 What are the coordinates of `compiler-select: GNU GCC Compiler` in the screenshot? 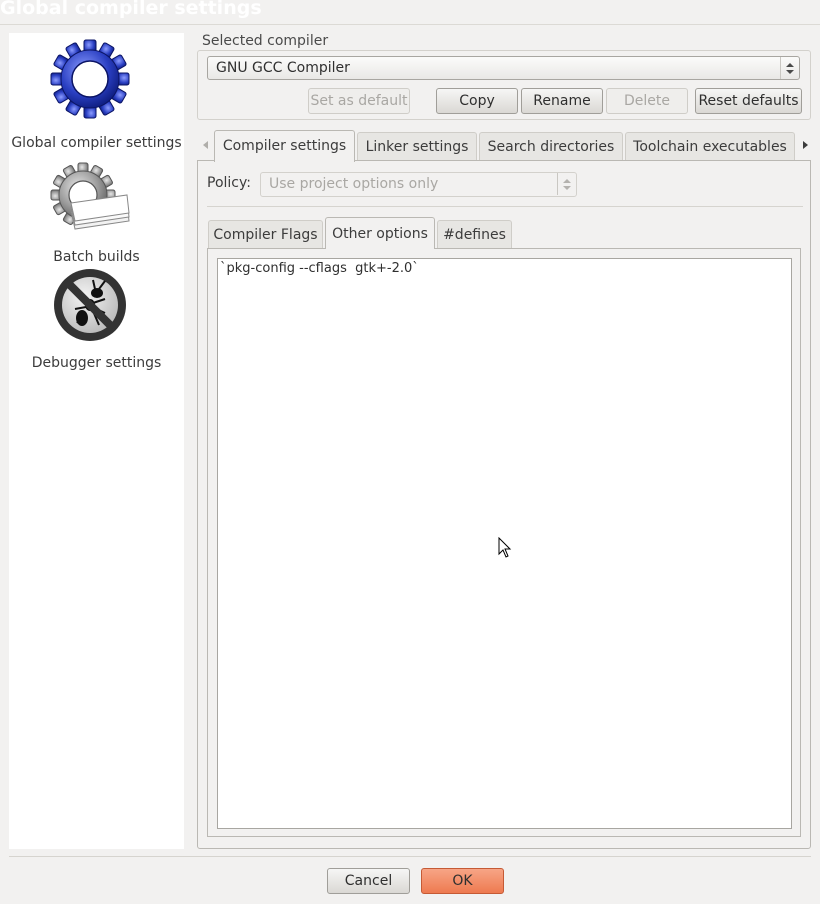 It's located at (503, 68).